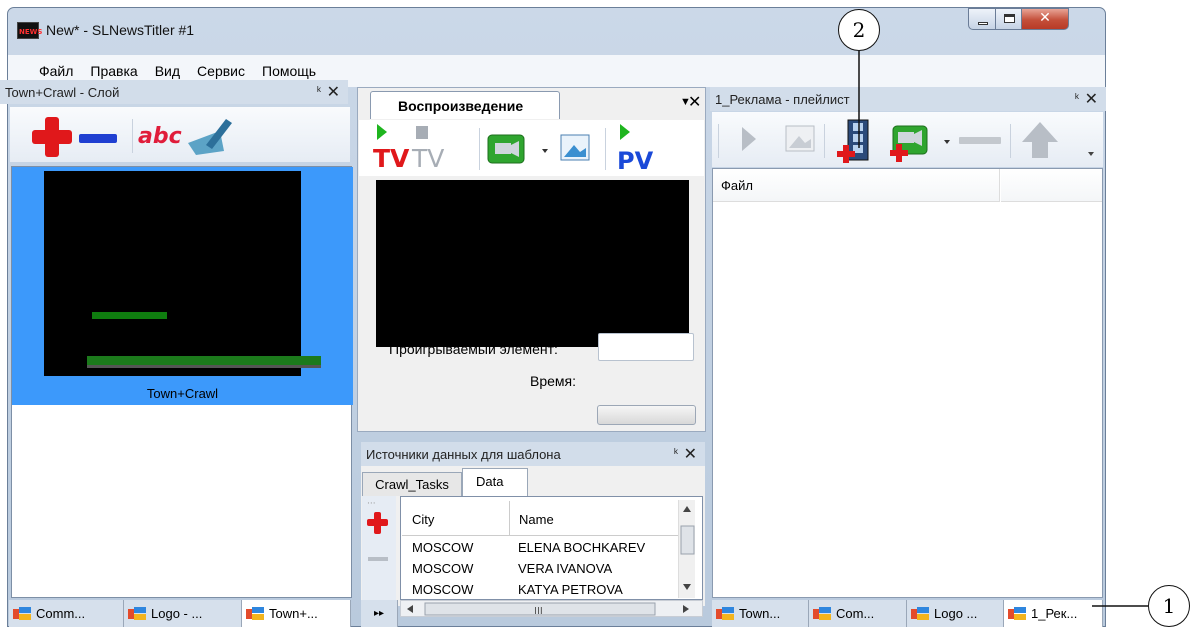 The height and width of the screenshot is (634, 1193). What do you see at coordinates (1169, 606) in the screenshot?
I see `callout-1: 1` at bounding box center [1169, 606].